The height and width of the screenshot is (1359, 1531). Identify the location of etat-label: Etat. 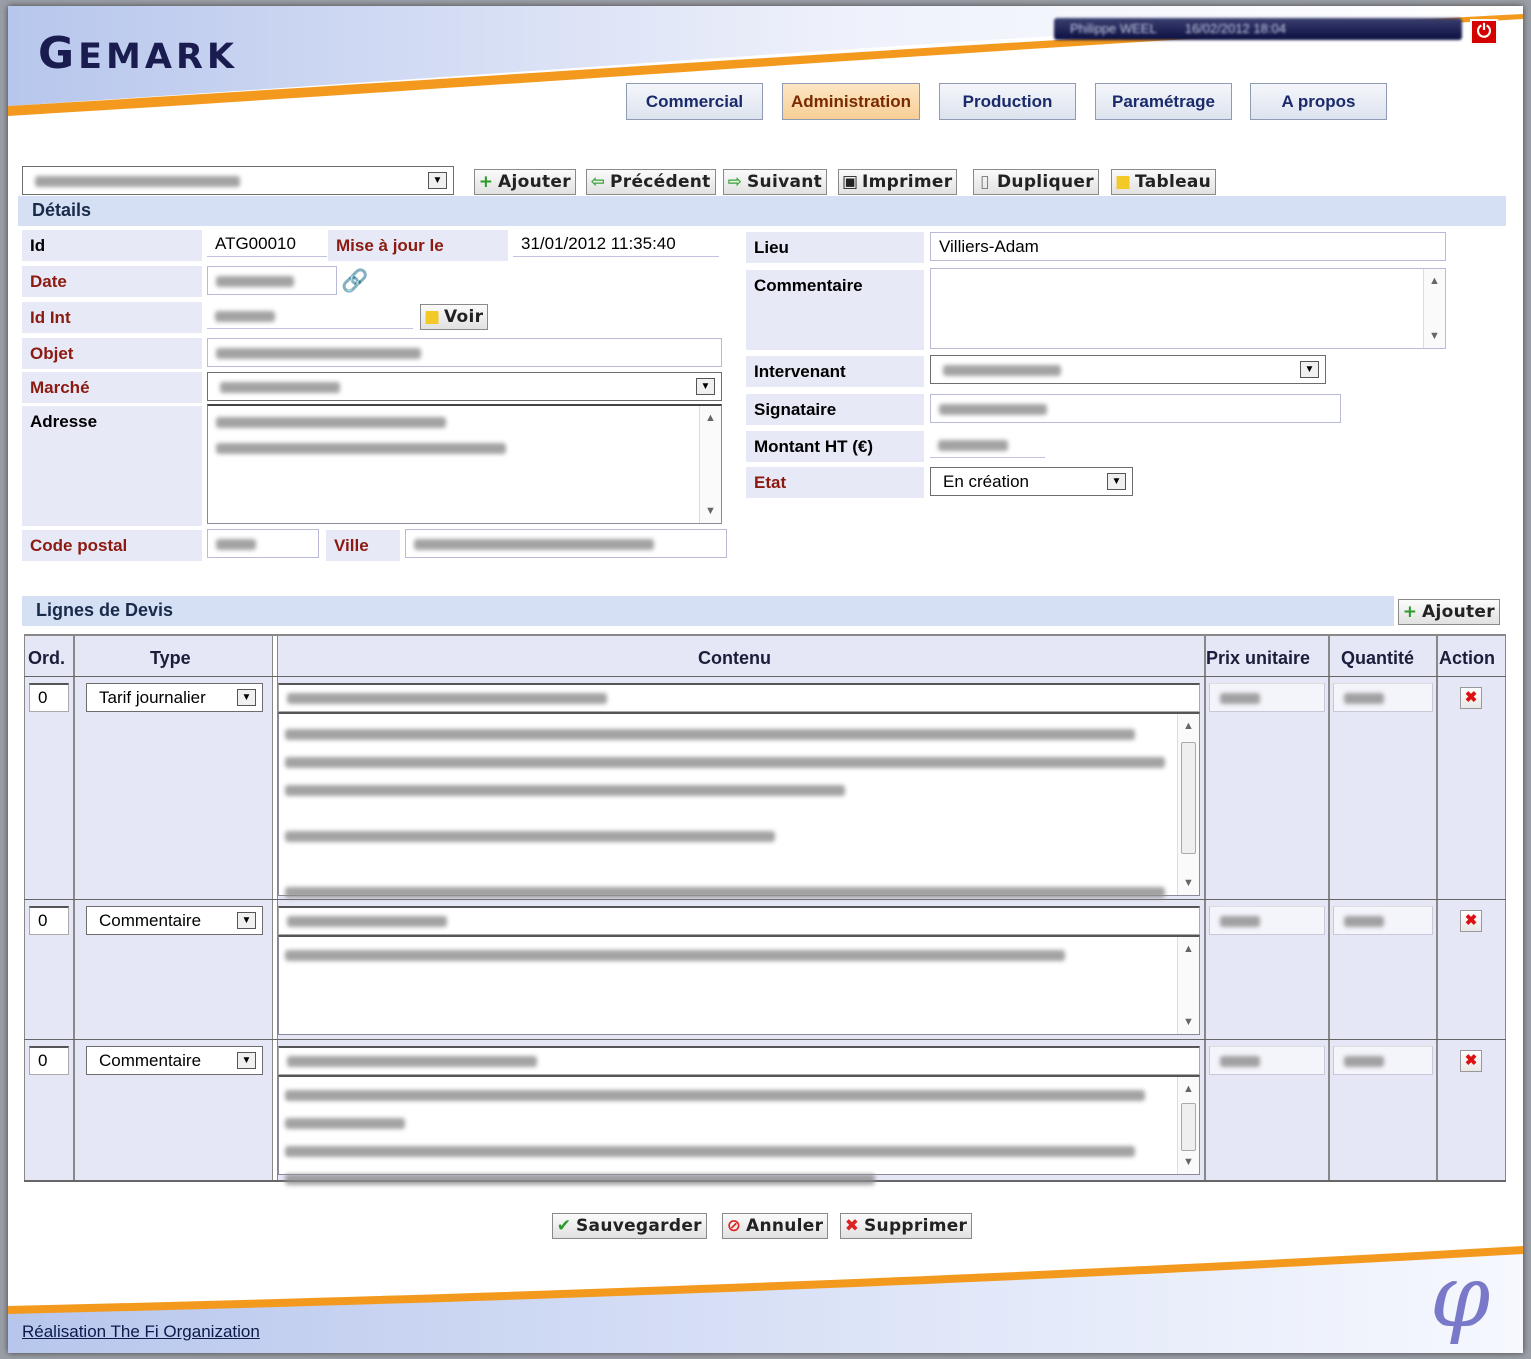
(835, 482).